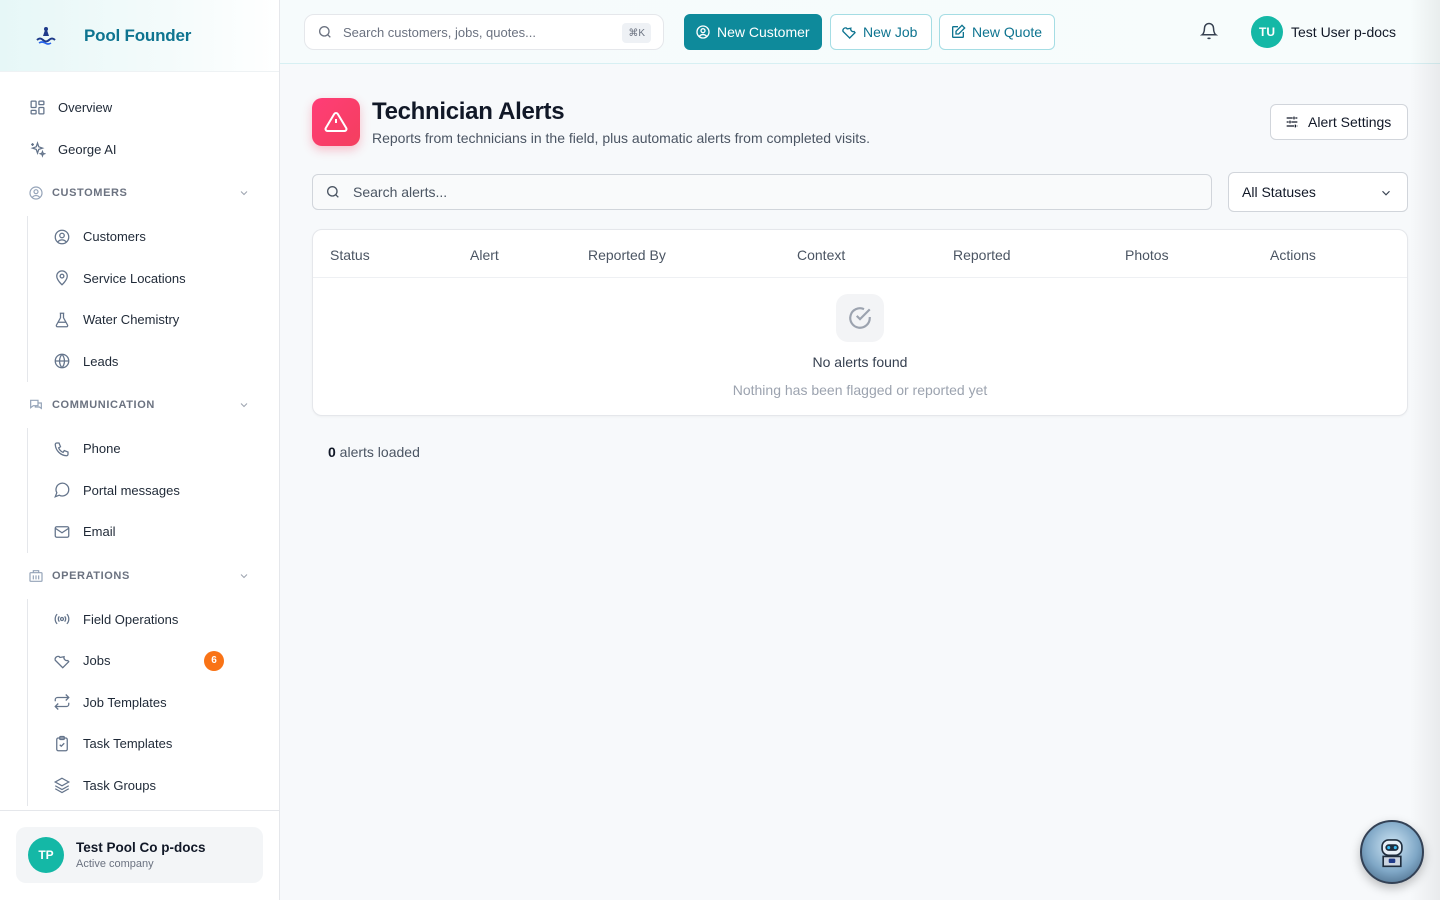 Image resolution: width=1440 pixels, height=900 pixels. Describe the element at coordinates (115, 864) in the screenshot. I see `company-status: Active company` at that location.